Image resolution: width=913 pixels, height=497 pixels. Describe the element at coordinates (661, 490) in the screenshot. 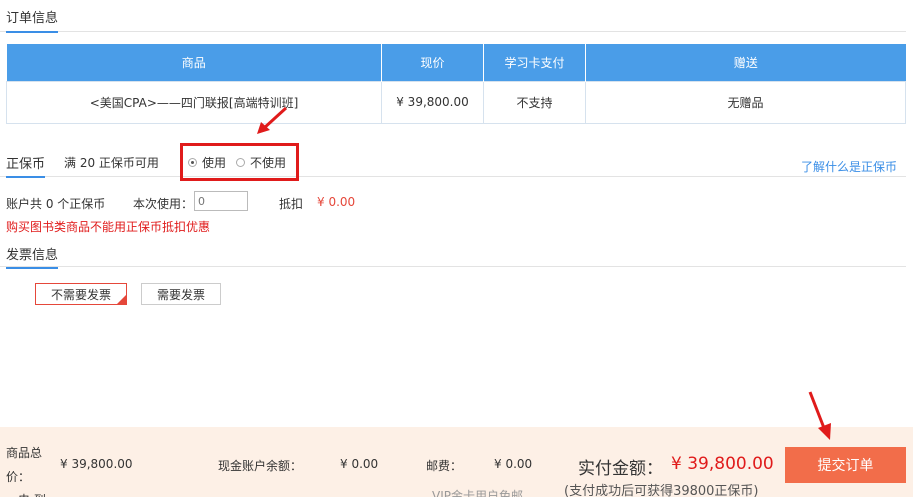

I see `pay-reward-note: (支付成功后可获得39800正保币)` at that location.